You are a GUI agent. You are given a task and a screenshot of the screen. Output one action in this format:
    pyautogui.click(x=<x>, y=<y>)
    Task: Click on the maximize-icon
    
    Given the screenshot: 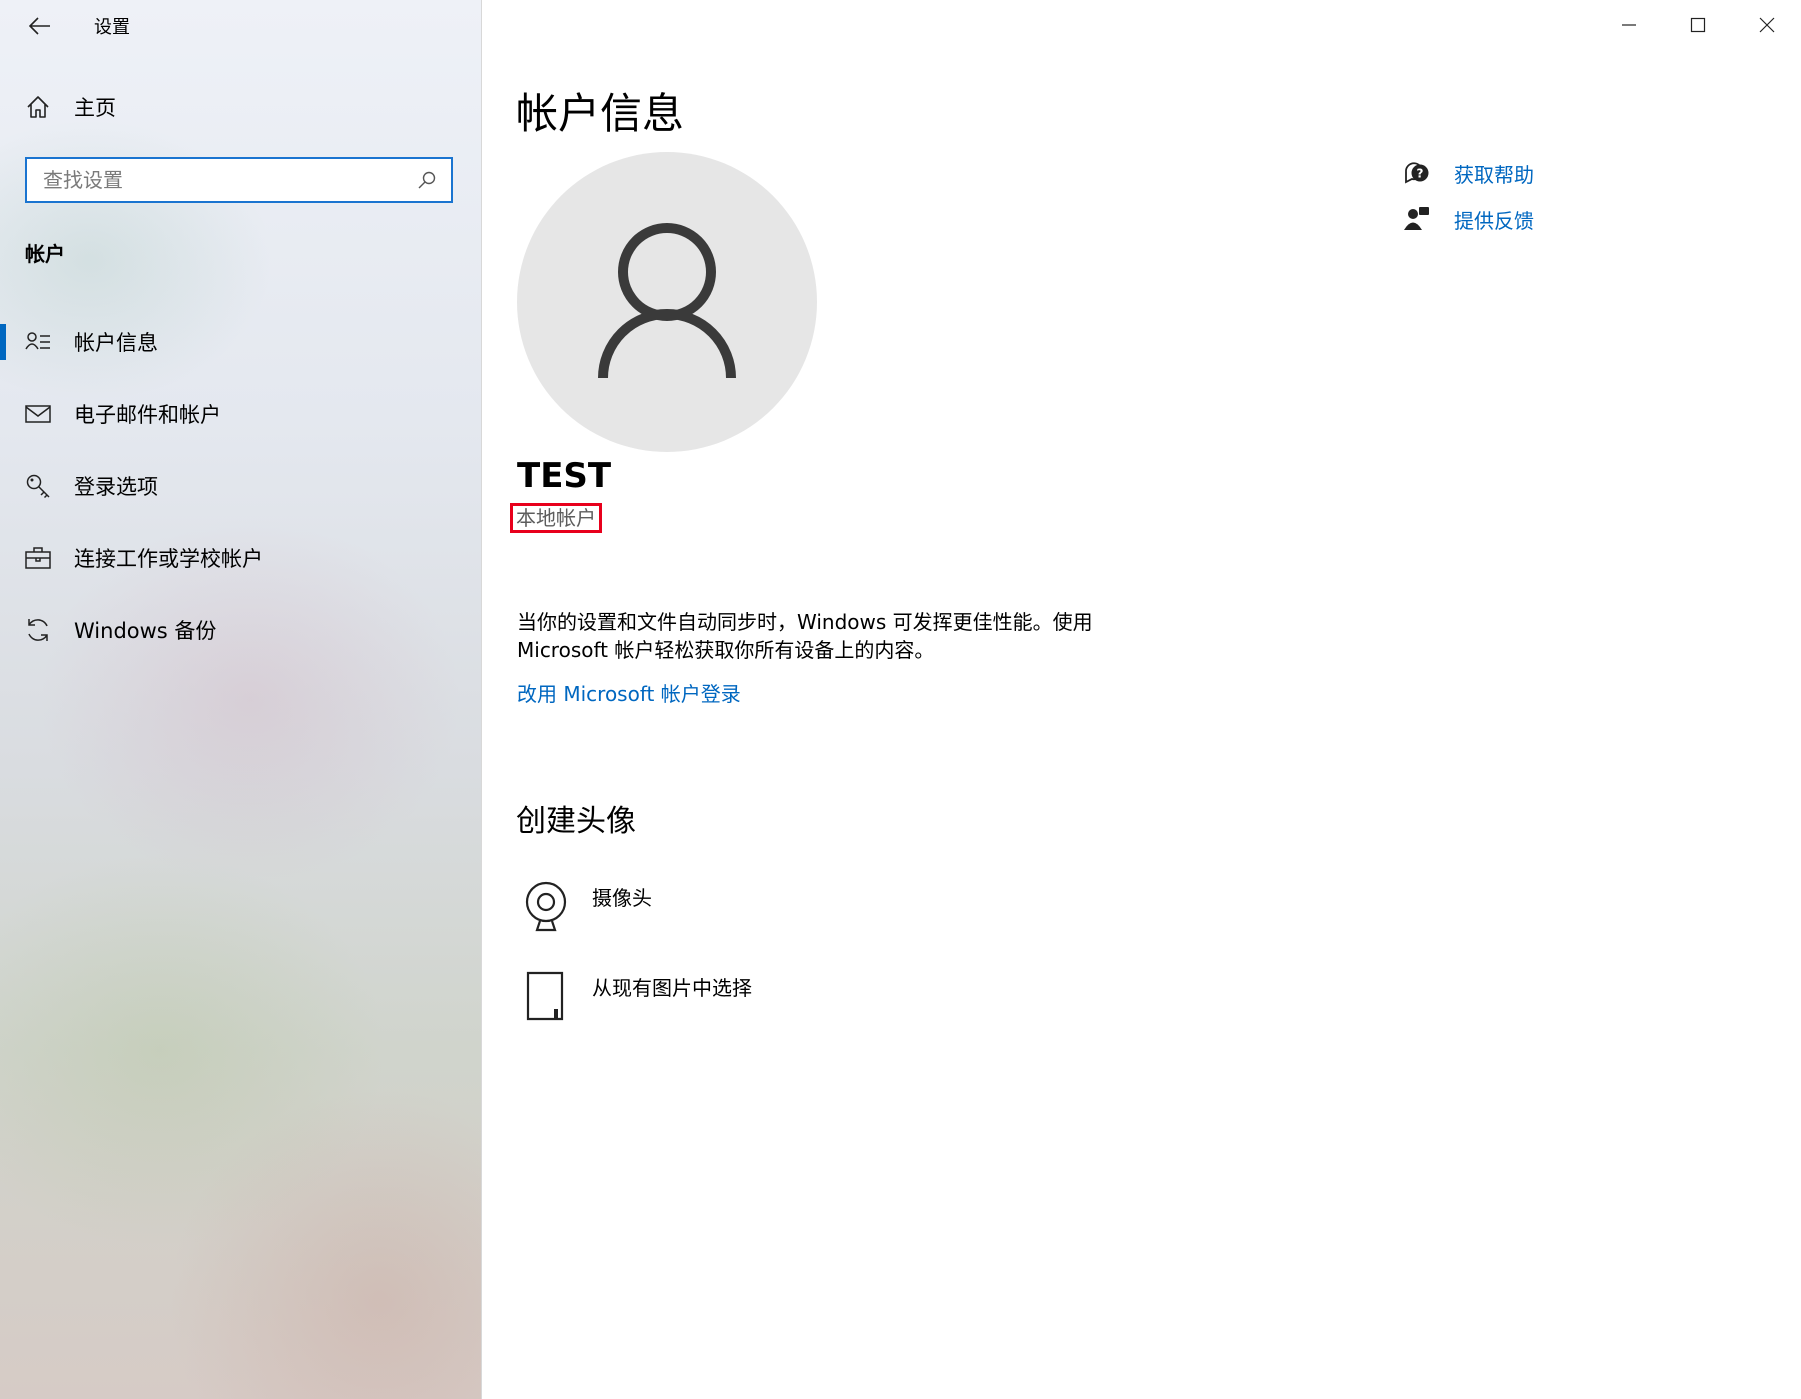 What is the action you would take?
    pyautogui.click(x=1697, y=25)
    